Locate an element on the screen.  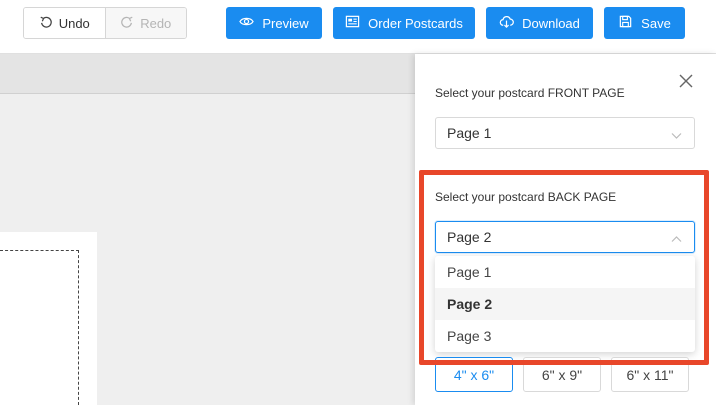
order-postcards-label: Order Postcards is located at coordinates (415, 23).